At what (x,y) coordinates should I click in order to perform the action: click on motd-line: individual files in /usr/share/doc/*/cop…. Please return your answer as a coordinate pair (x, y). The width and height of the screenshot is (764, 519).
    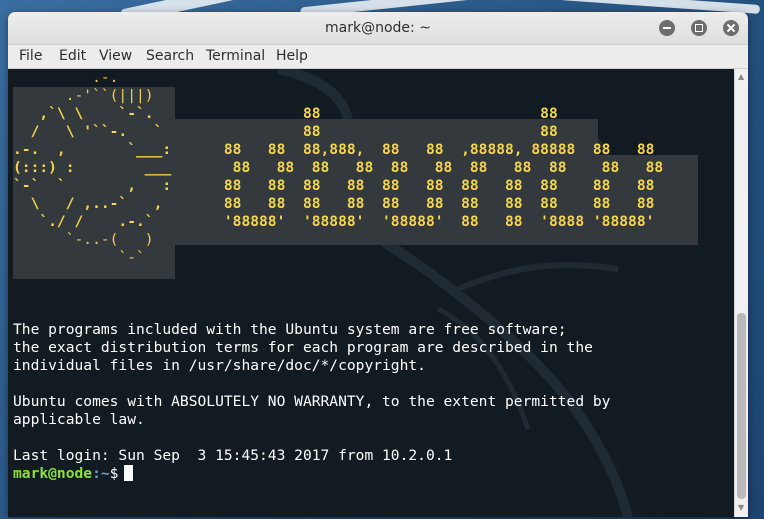
    Looking at the image, I should click on (219, 365).